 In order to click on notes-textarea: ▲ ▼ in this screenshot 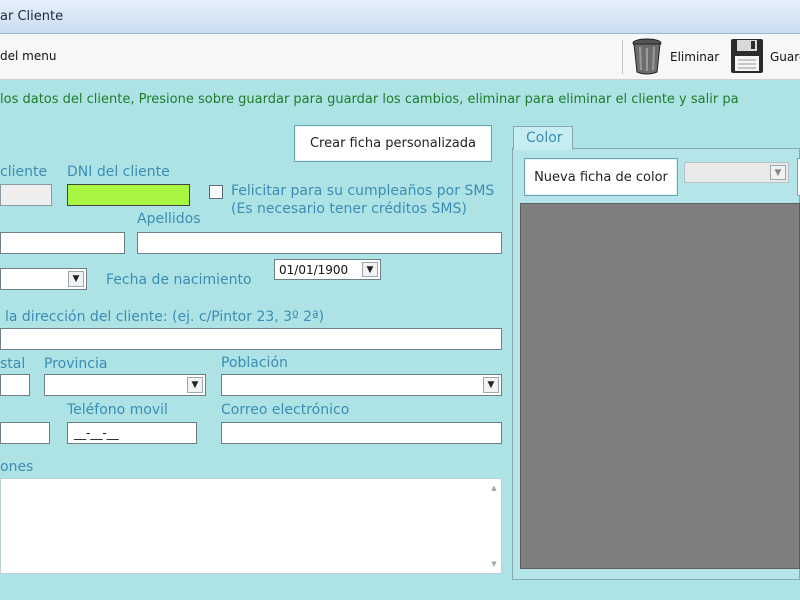, I will do `click(251, 526)`.